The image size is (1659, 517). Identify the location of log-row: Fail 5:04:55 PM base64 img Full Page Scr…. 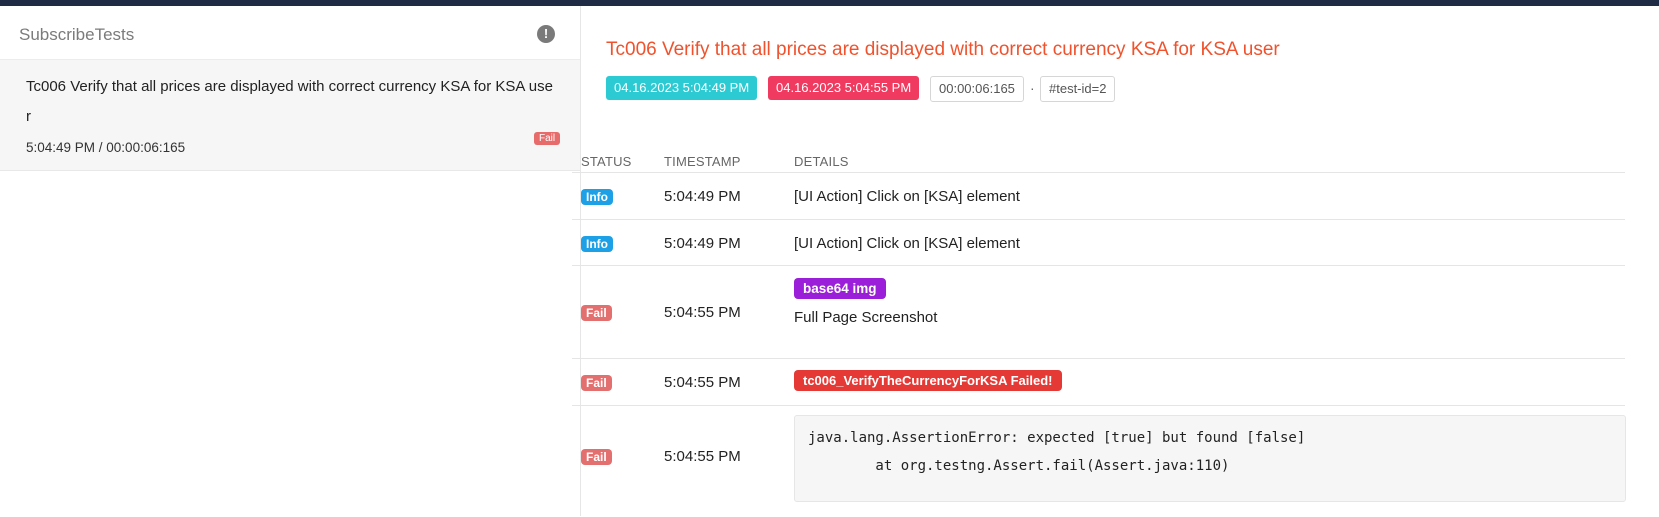
(1098, 312).